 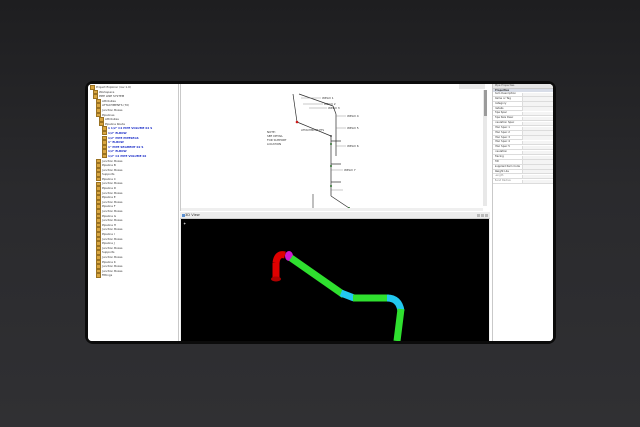 I want to click on 3d-view-panel: 3D View ✦, so click(x=335, y=276).